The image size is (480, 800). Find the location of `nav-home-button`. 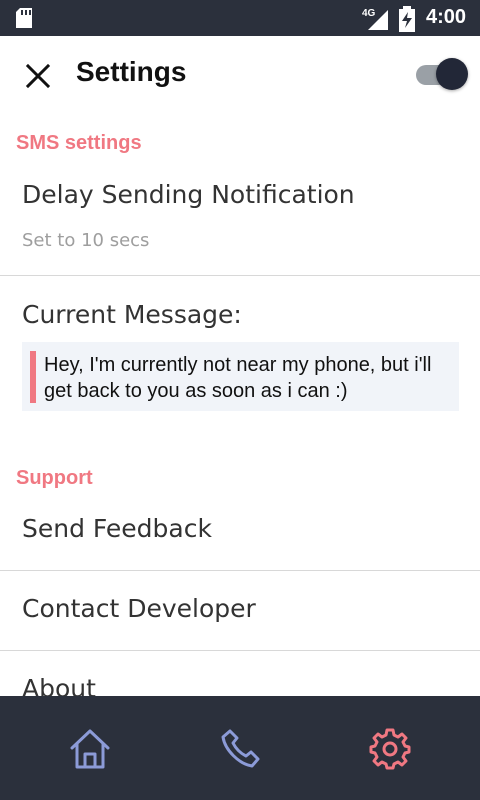

nav-home-button is located at coordinates (90, 749).